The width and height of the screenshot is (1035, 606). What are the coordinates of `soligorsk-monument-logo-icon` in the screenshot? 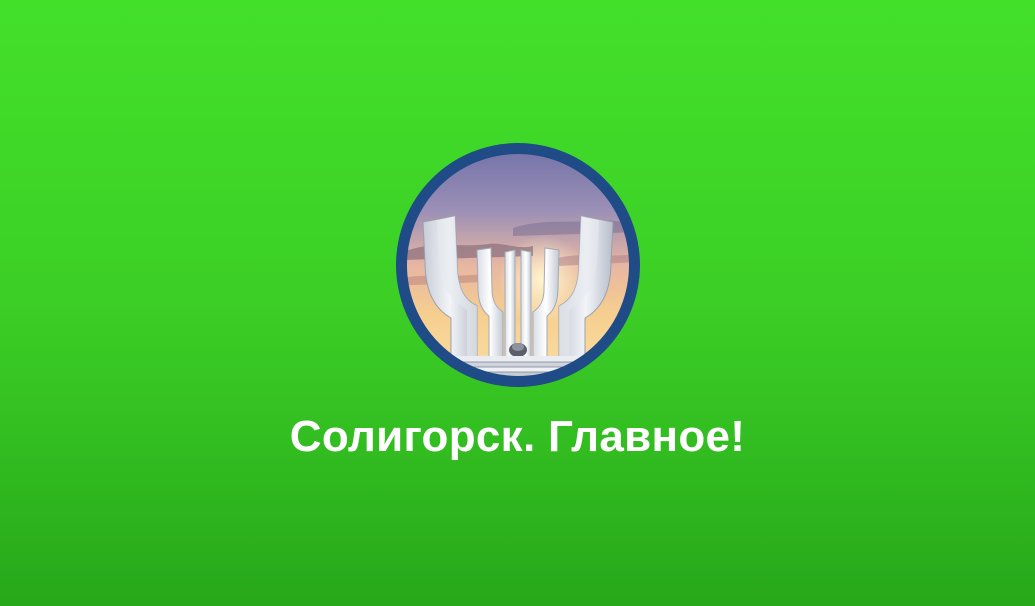 It's located at (518, 265).